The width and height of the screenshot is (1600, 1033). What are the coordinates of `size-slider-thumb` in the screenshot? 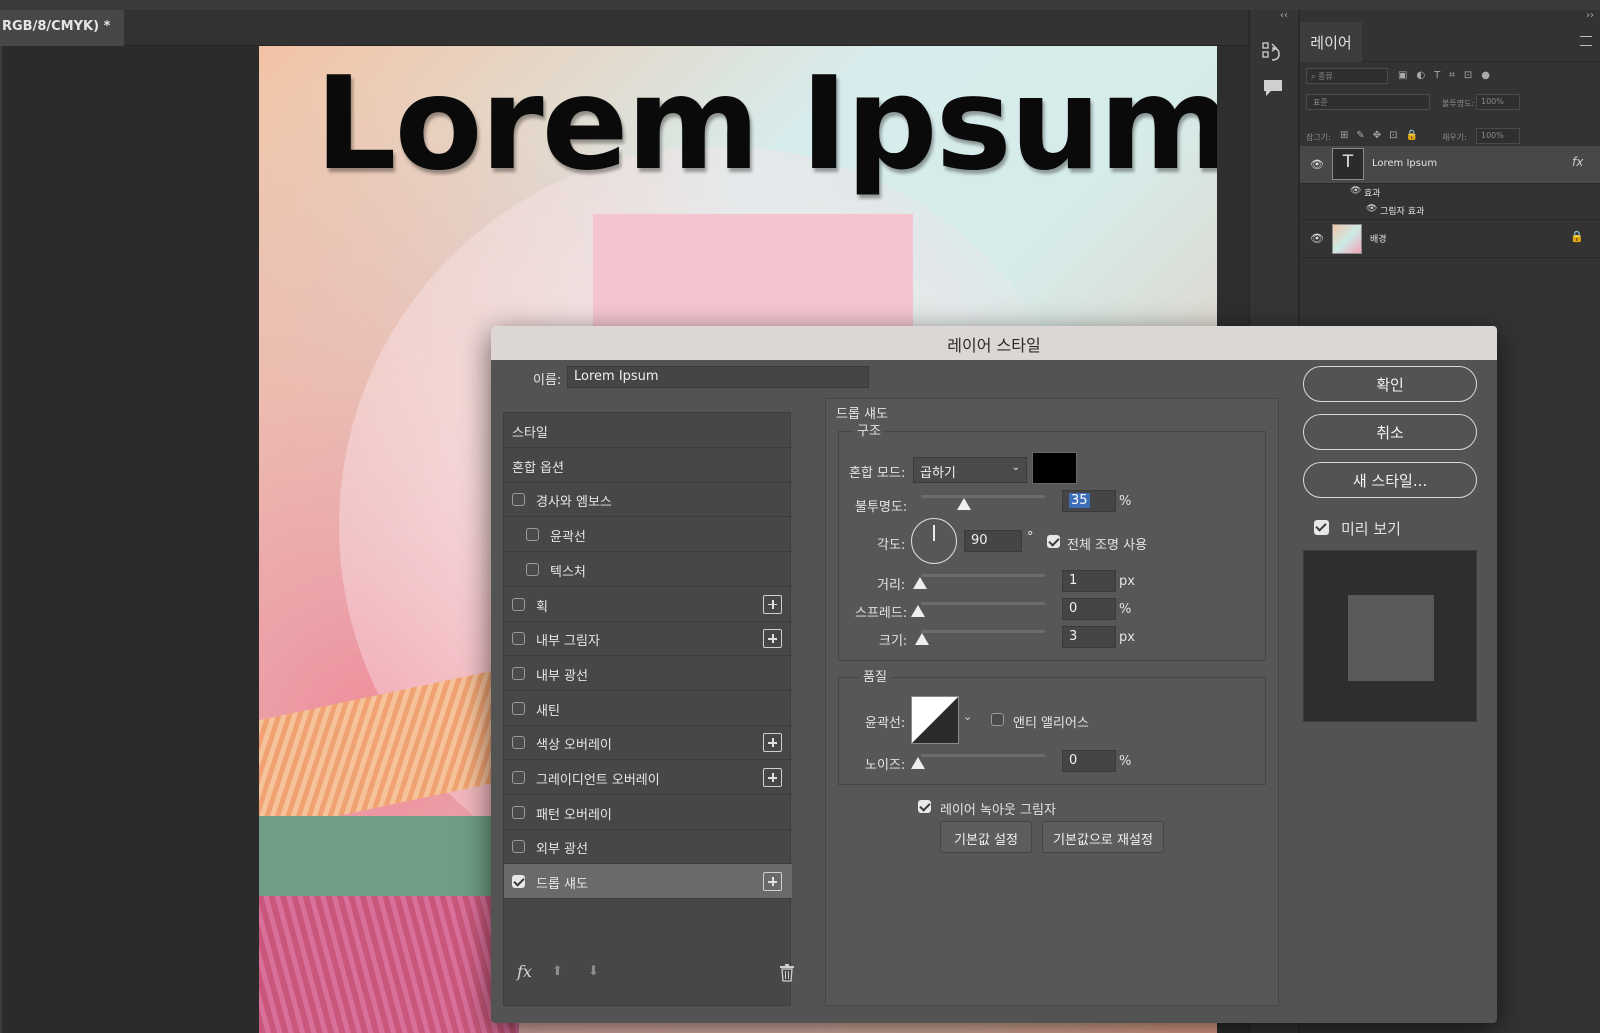 It's located at (922, 639).